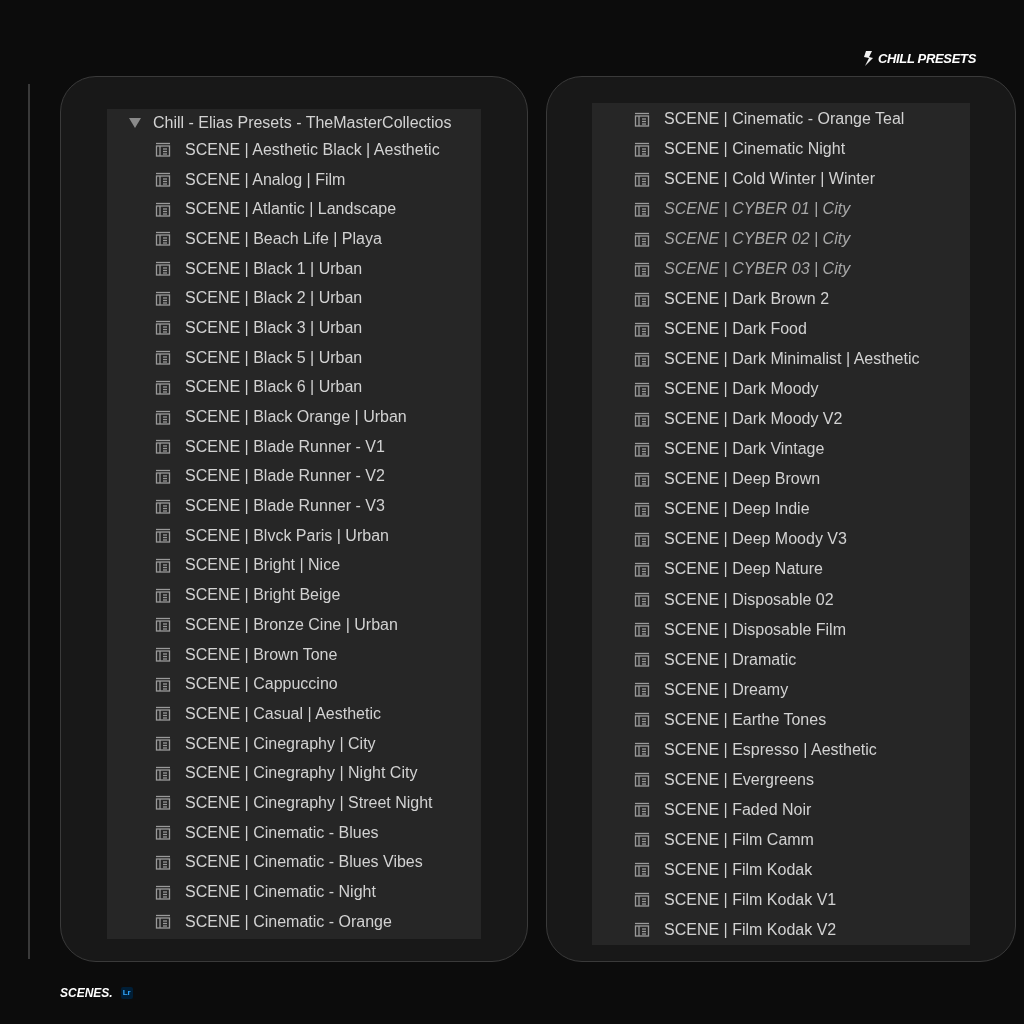 This screenshot has height=1024, width=1024. Describe the element at coordinates (730, 659) in the screenshot. I see `preset-name: SCENE | Dramatic` at that location.